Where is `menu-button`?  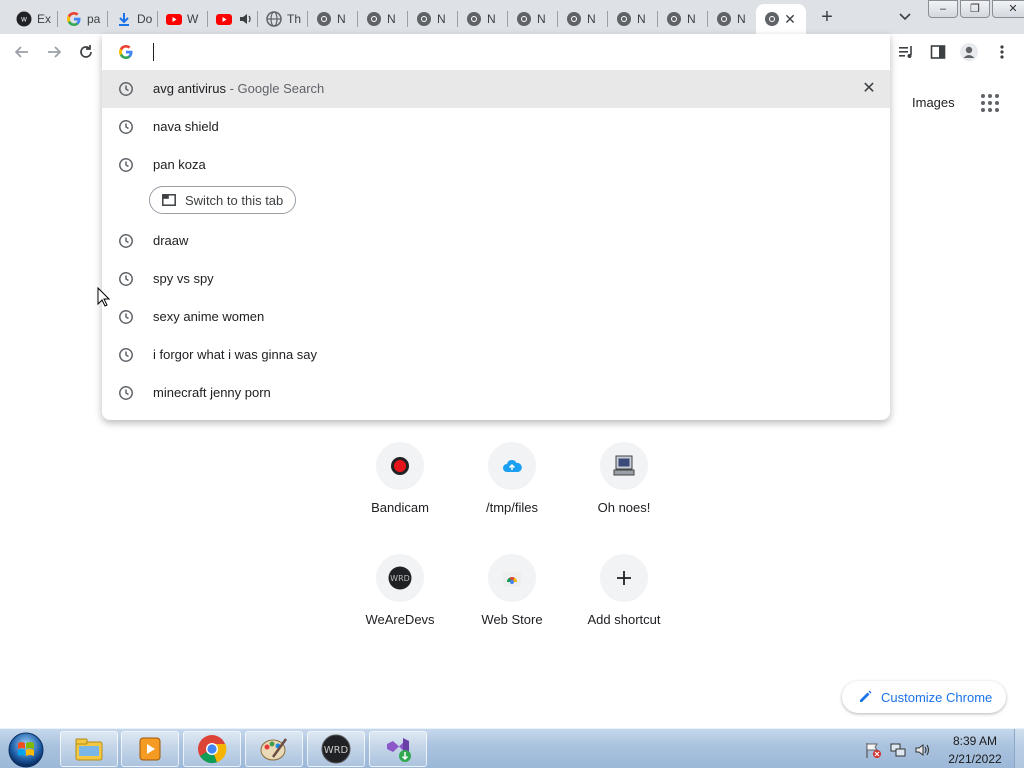 menu-button is located at coordinates (1002, 52).